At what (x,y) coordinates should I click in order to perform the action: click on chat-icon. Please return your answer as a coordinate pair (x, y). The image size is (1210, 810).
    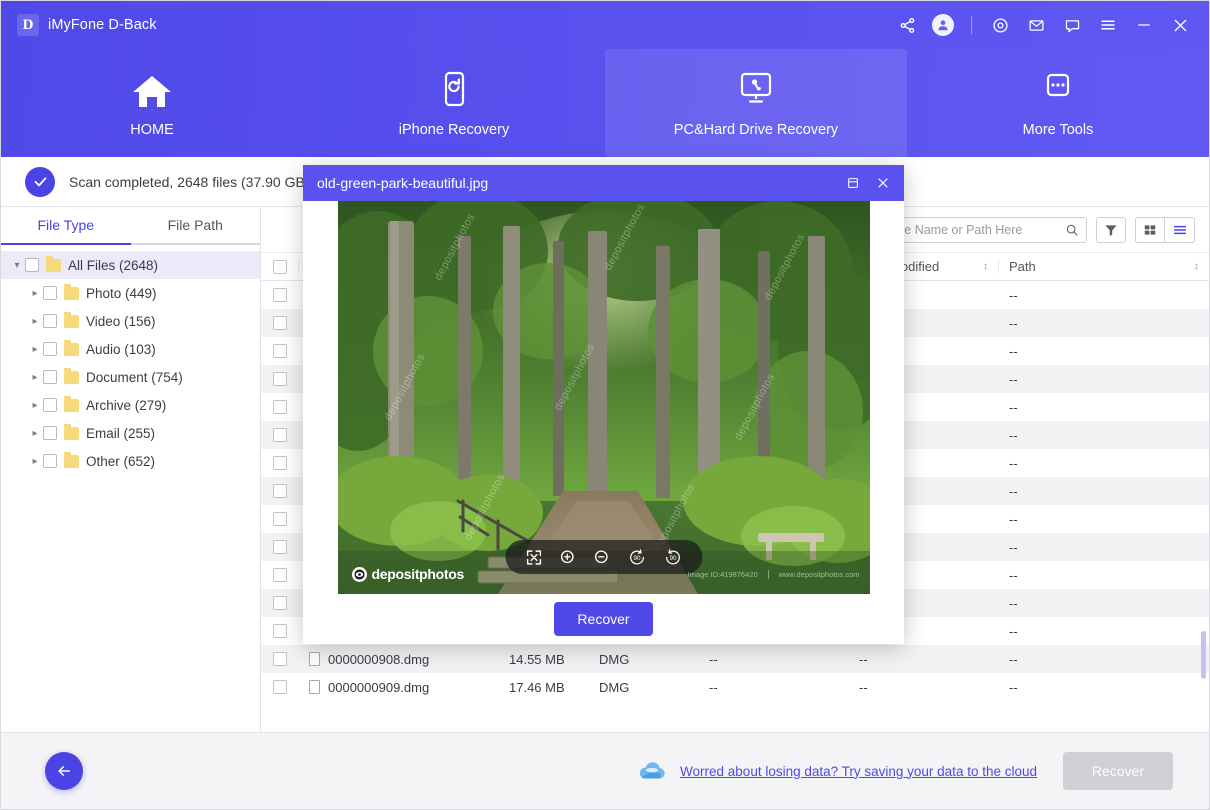
    Looking at the image, I should click on (1072, 25).